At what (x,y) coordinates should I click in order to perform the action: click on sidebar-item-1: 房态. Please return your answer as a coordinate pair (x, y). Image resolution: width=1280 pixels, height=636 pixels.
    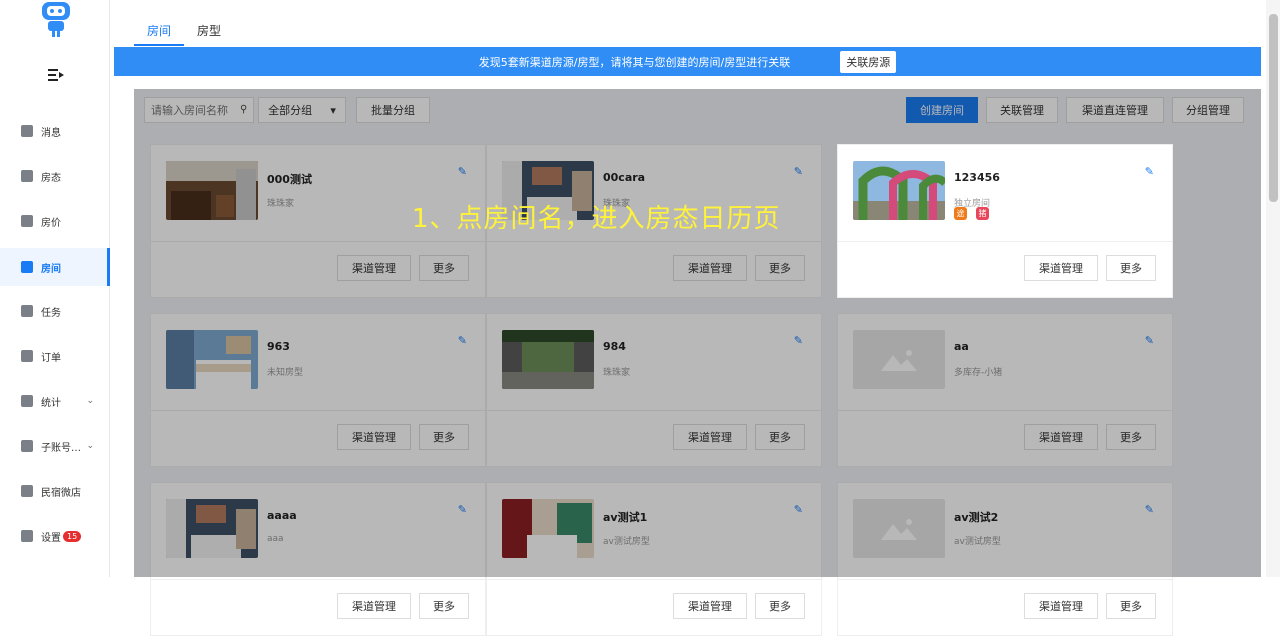
    Looking at the image, I should click on (55, 176).